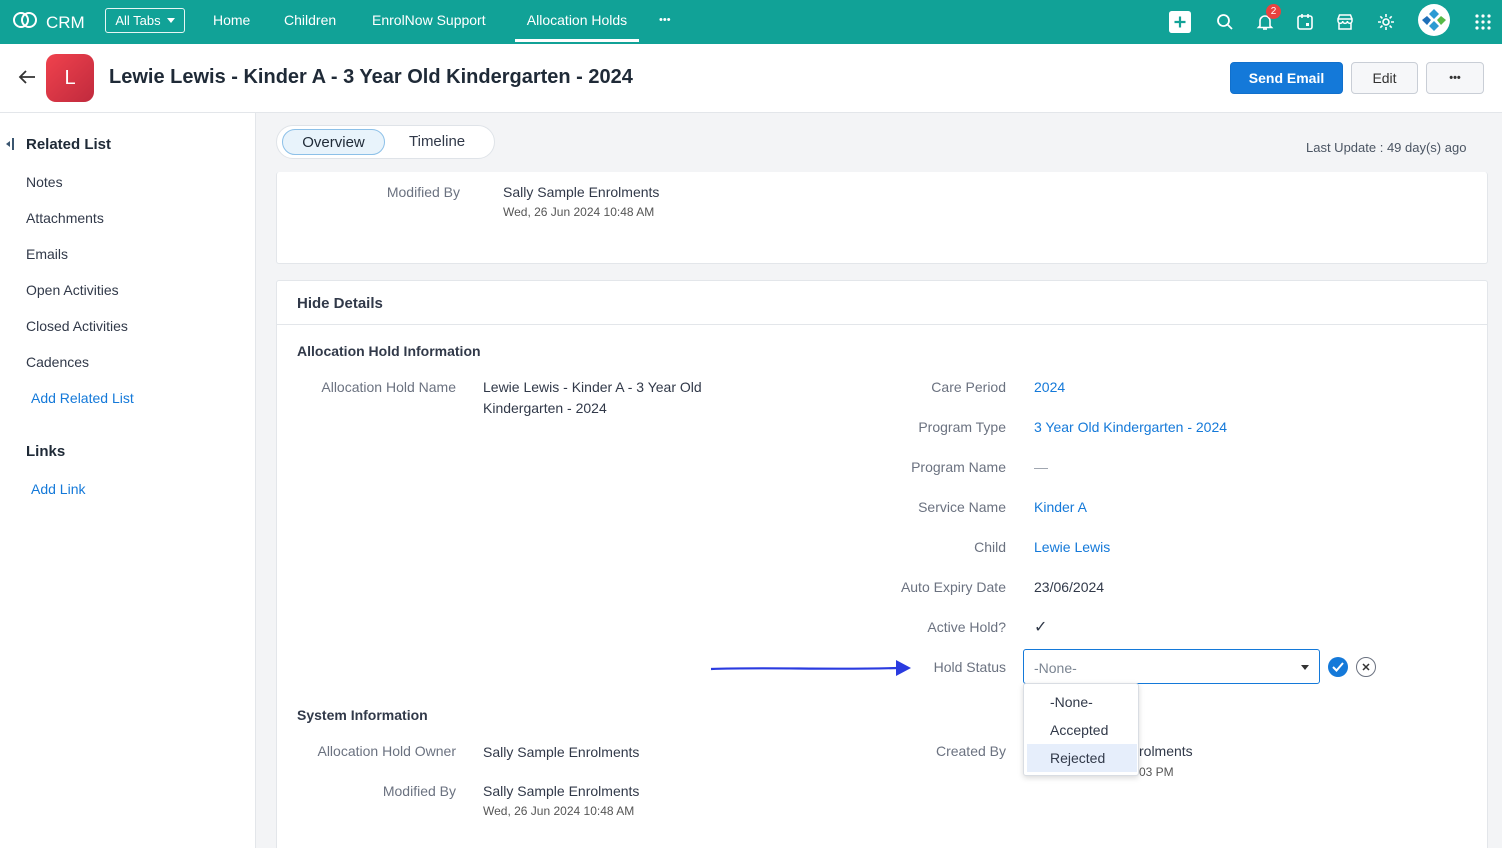 This screenshot has height=848, width=1502. I want to click on calendar-button, so click(1305, 22).